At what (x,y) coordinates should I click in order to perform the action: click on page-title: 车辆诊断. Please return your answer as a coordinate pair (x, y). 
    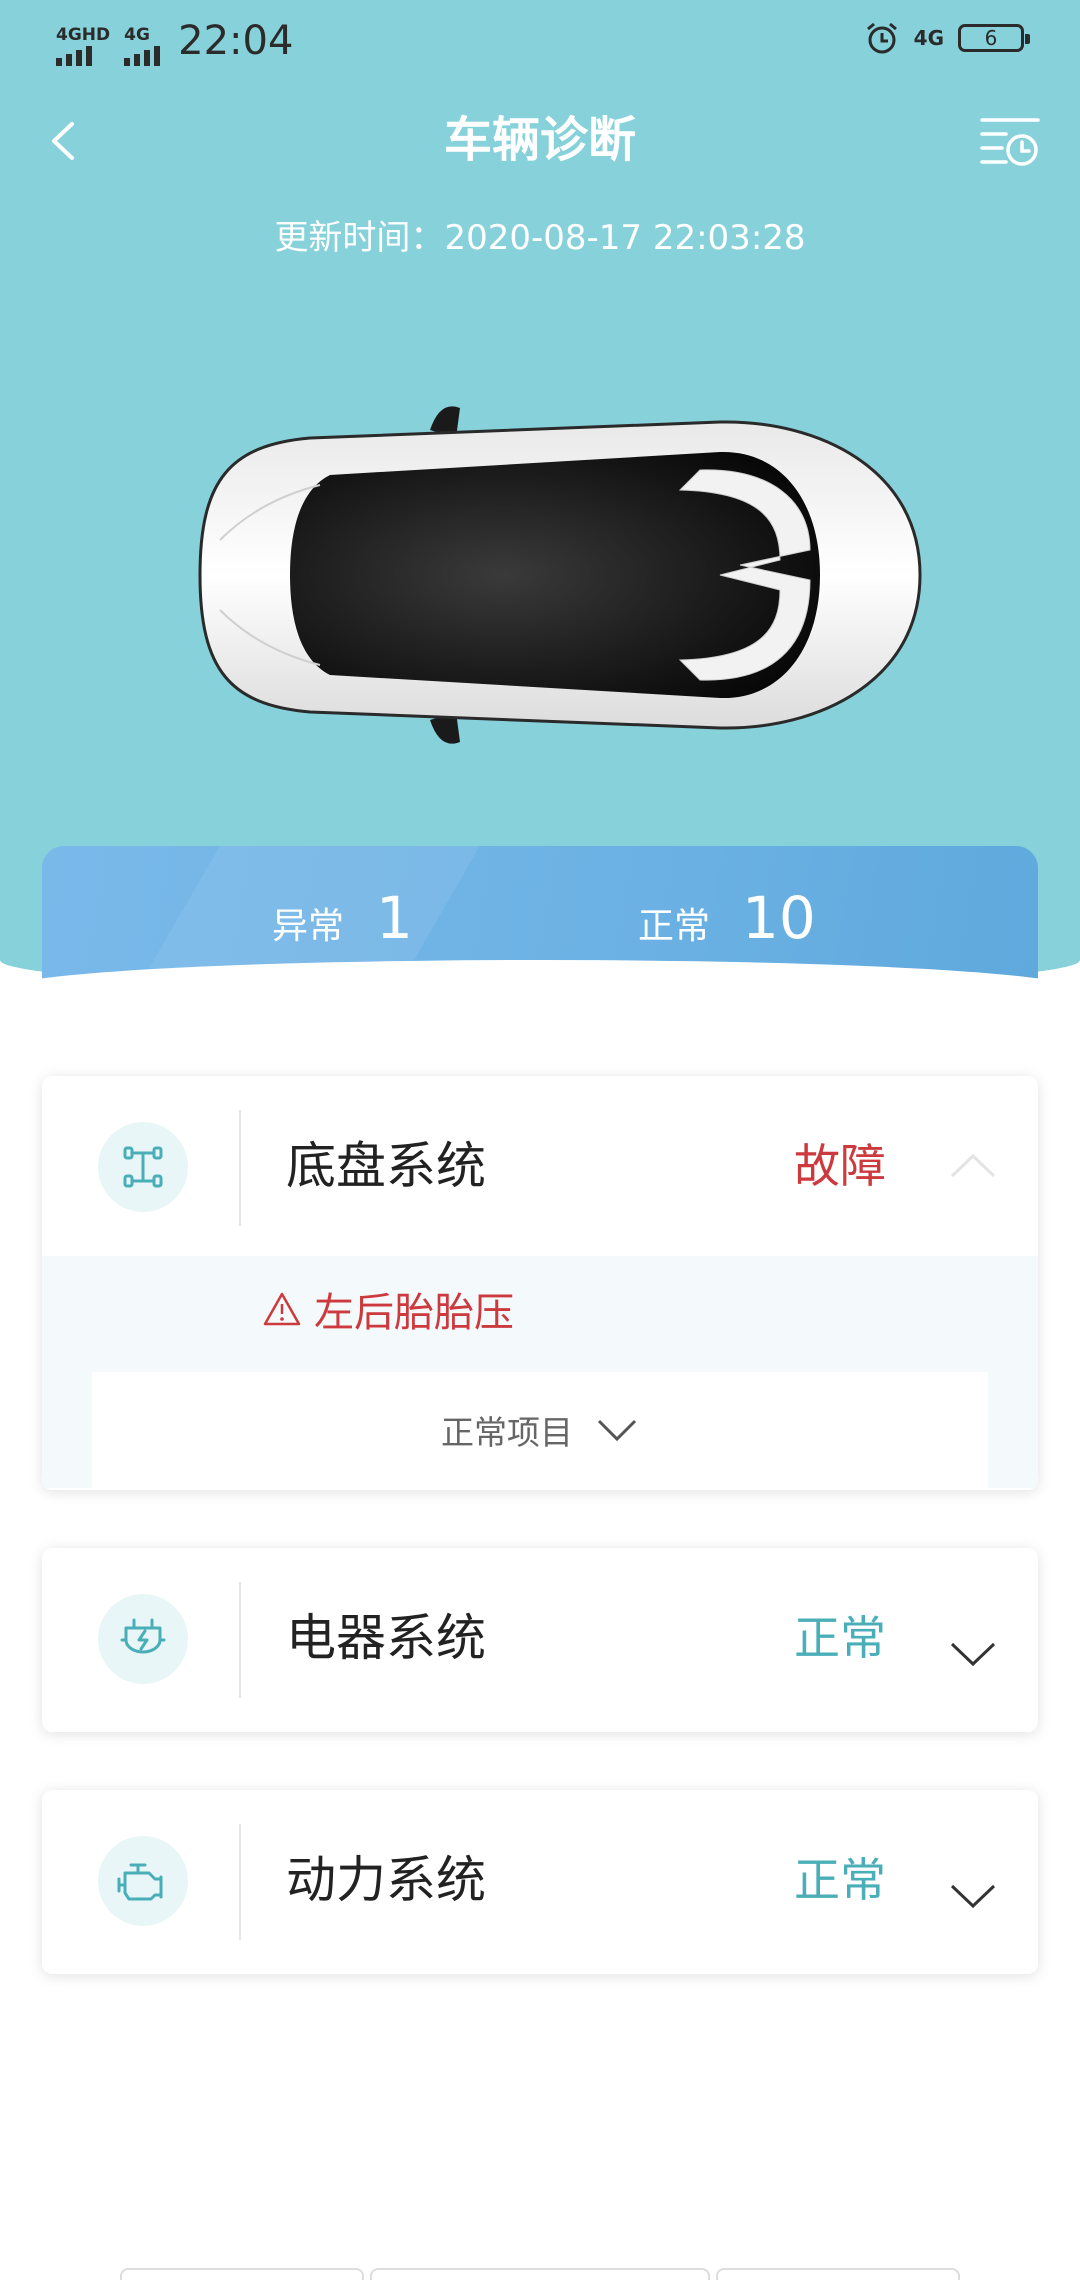
    Looking at the image, I should click on (539, 140).